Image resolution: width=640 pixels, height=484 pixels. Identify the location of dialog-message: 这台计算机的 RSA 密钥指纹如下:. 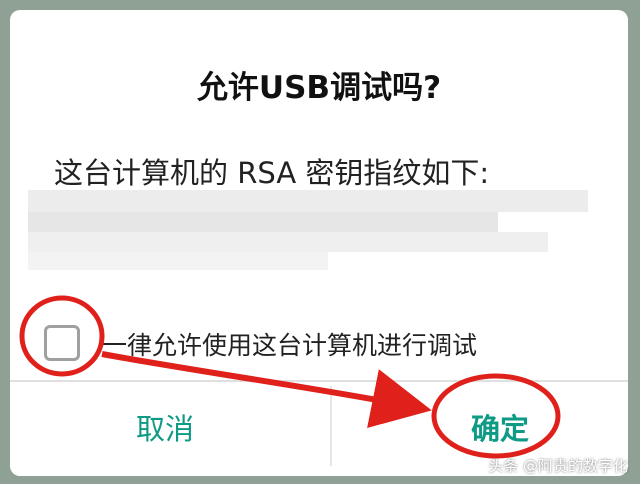
(272, 173).